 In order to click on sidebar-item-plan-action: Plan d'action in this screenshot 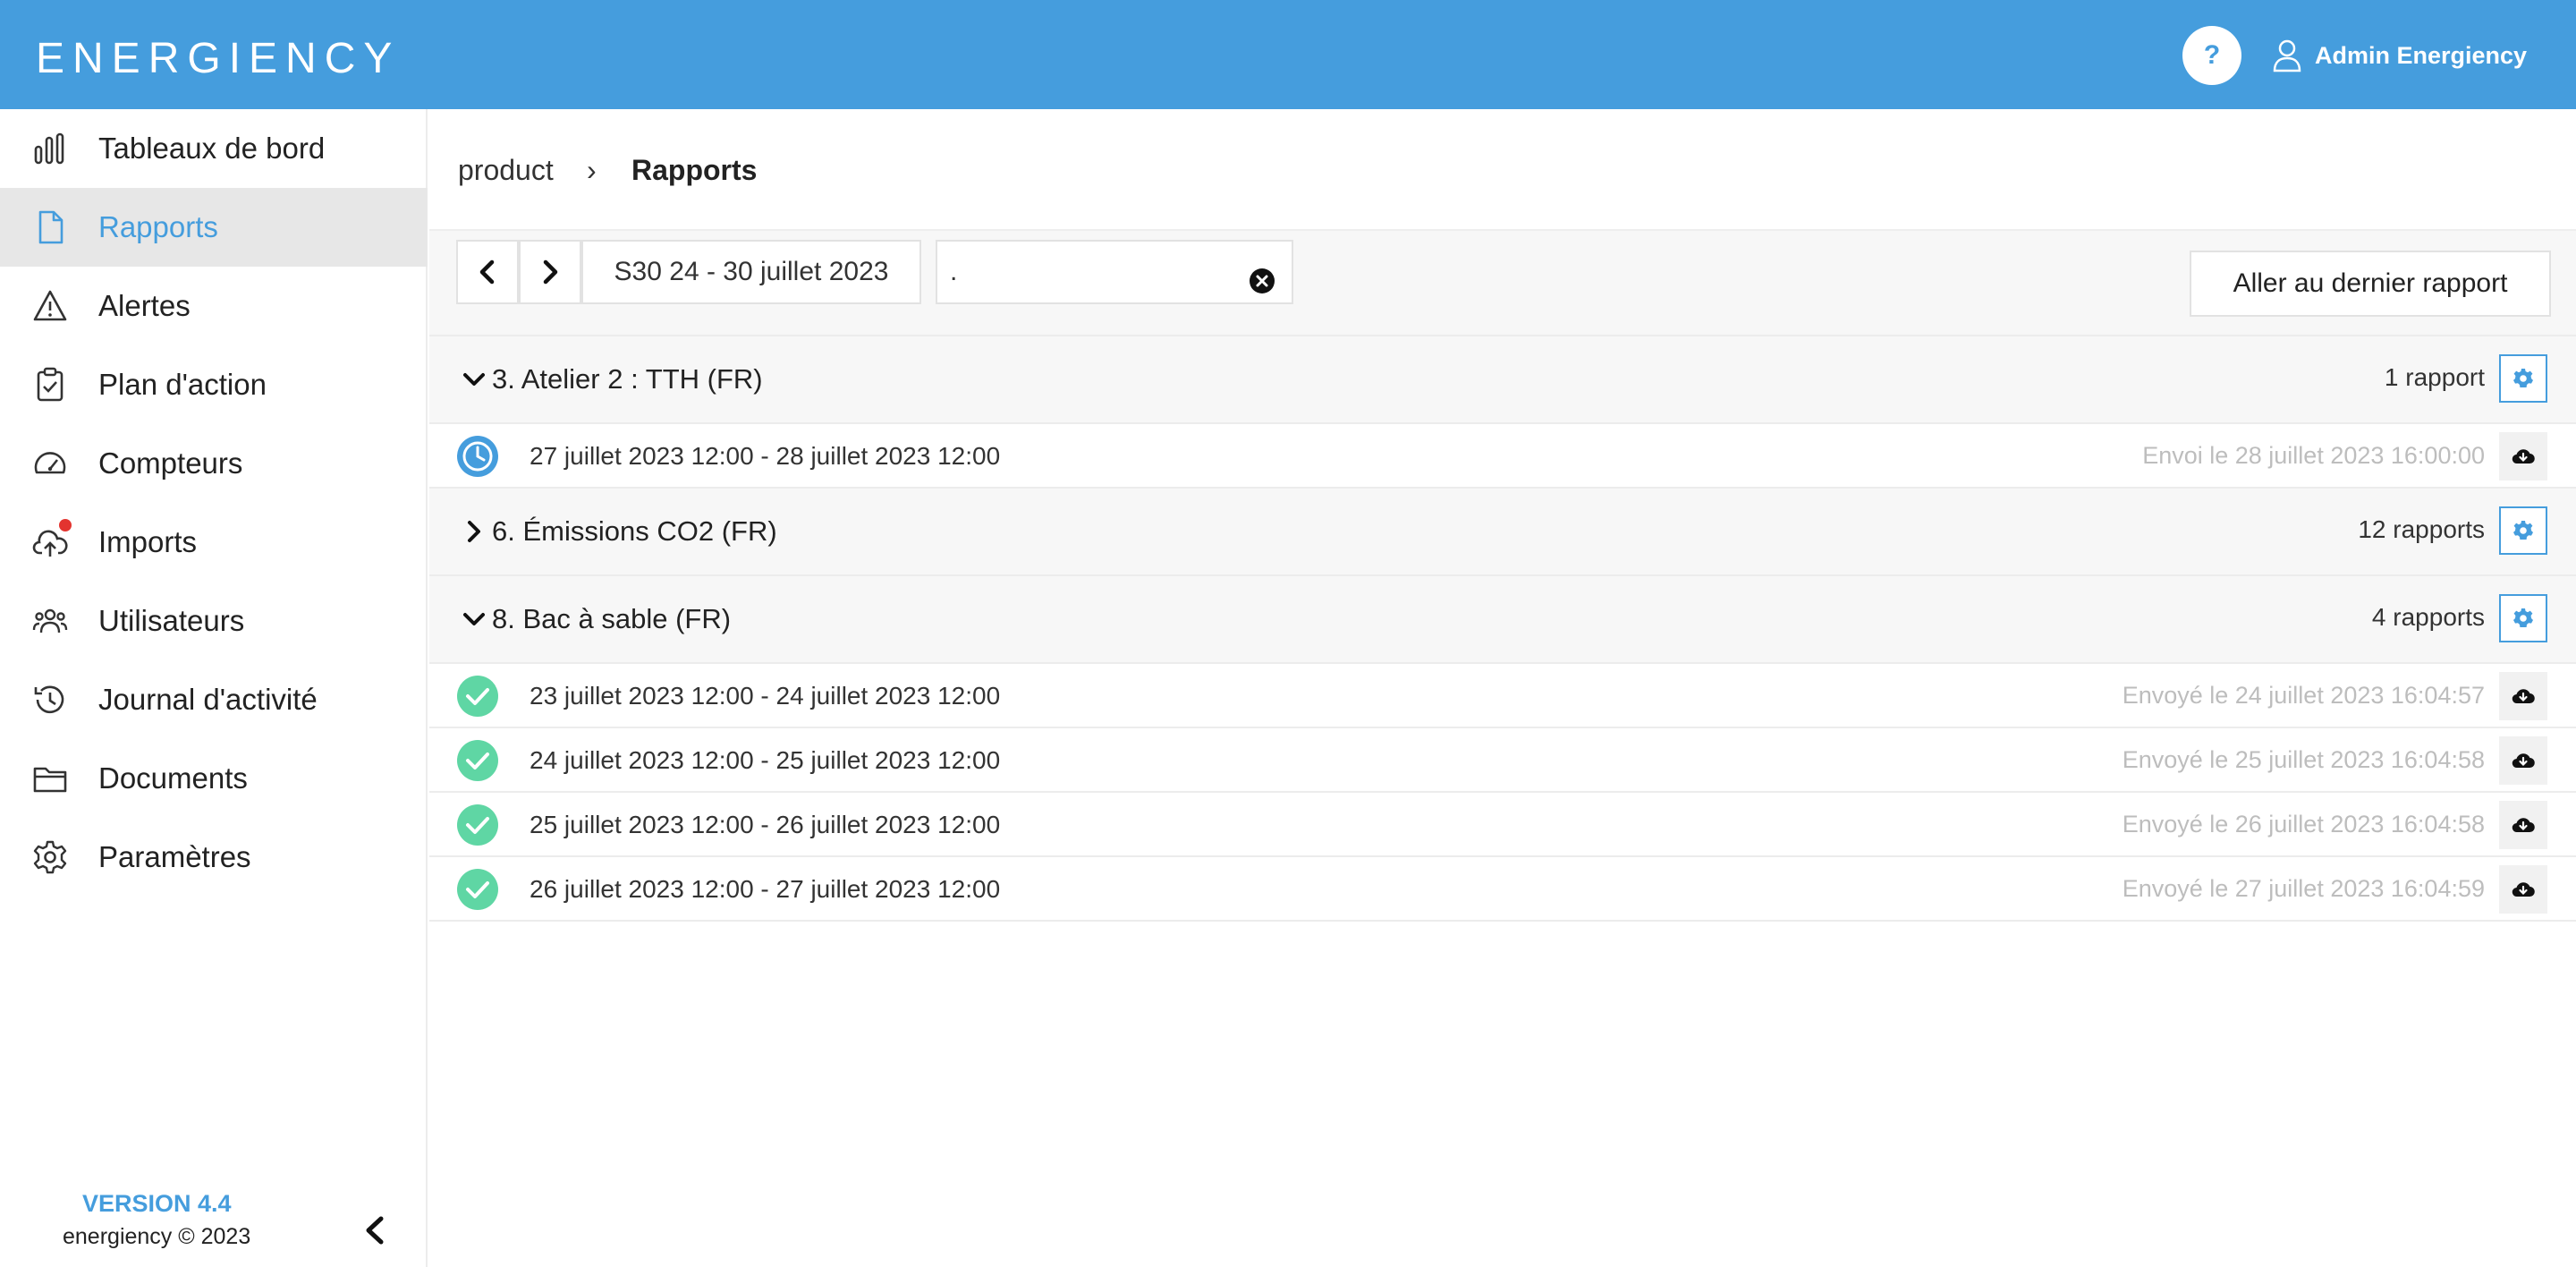, I will do `click(214, 385)`.